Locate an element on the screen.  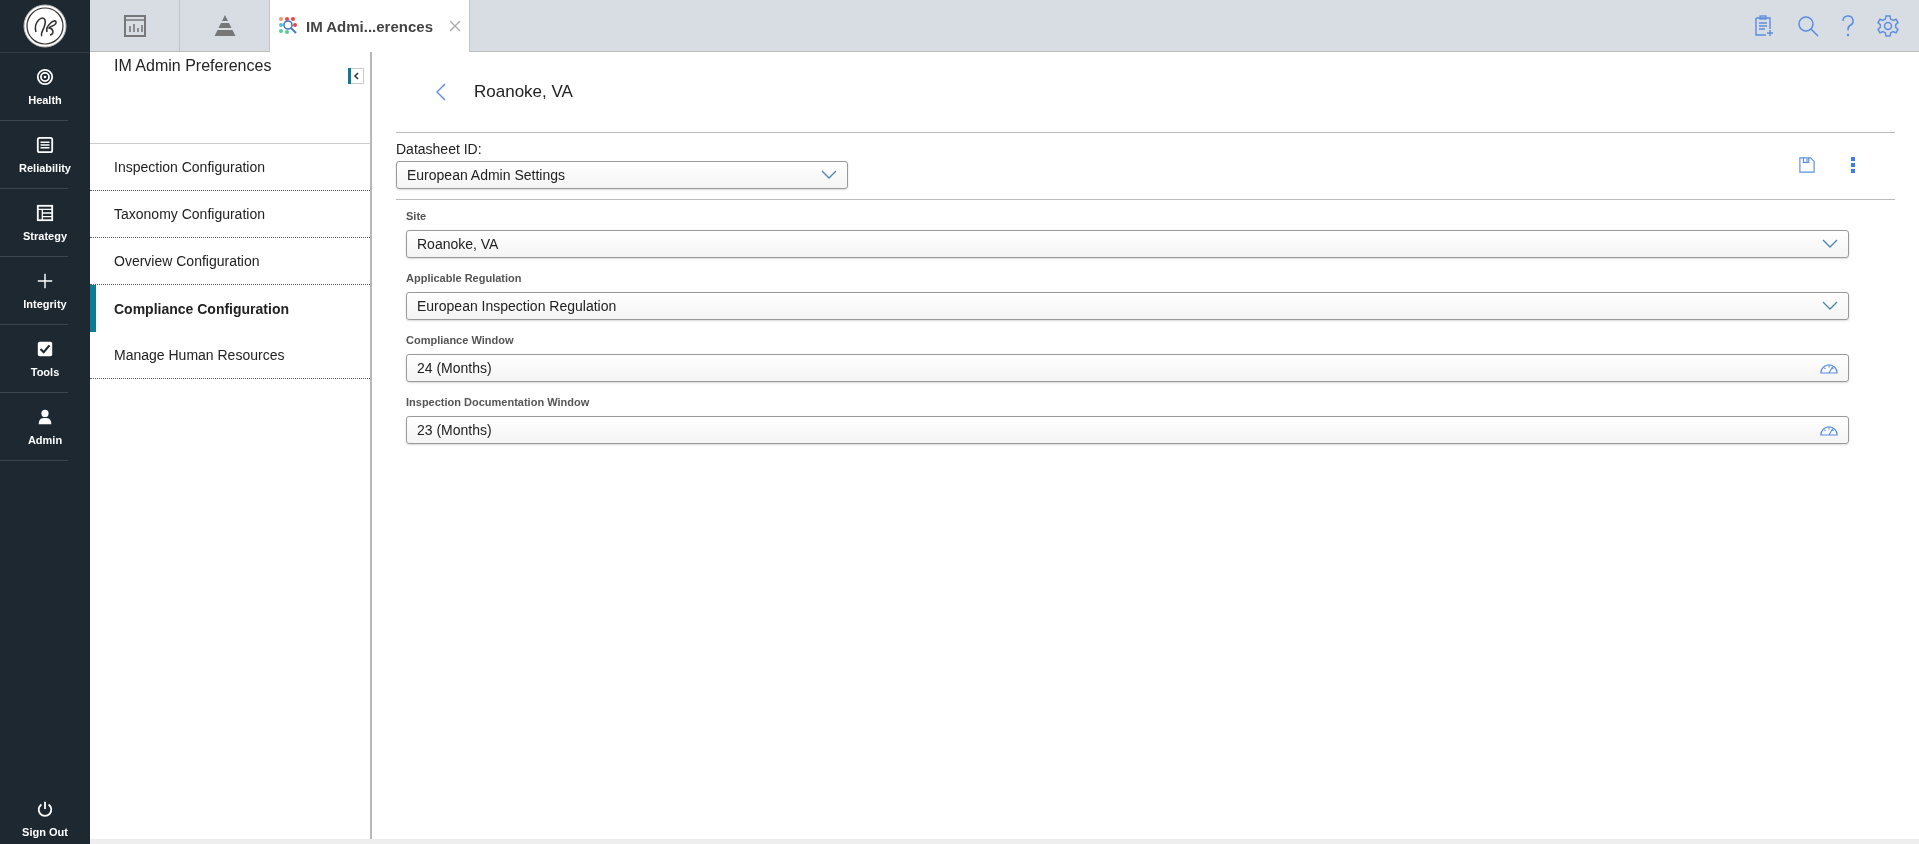
collapse-icon is located at coordinates (356, 76).